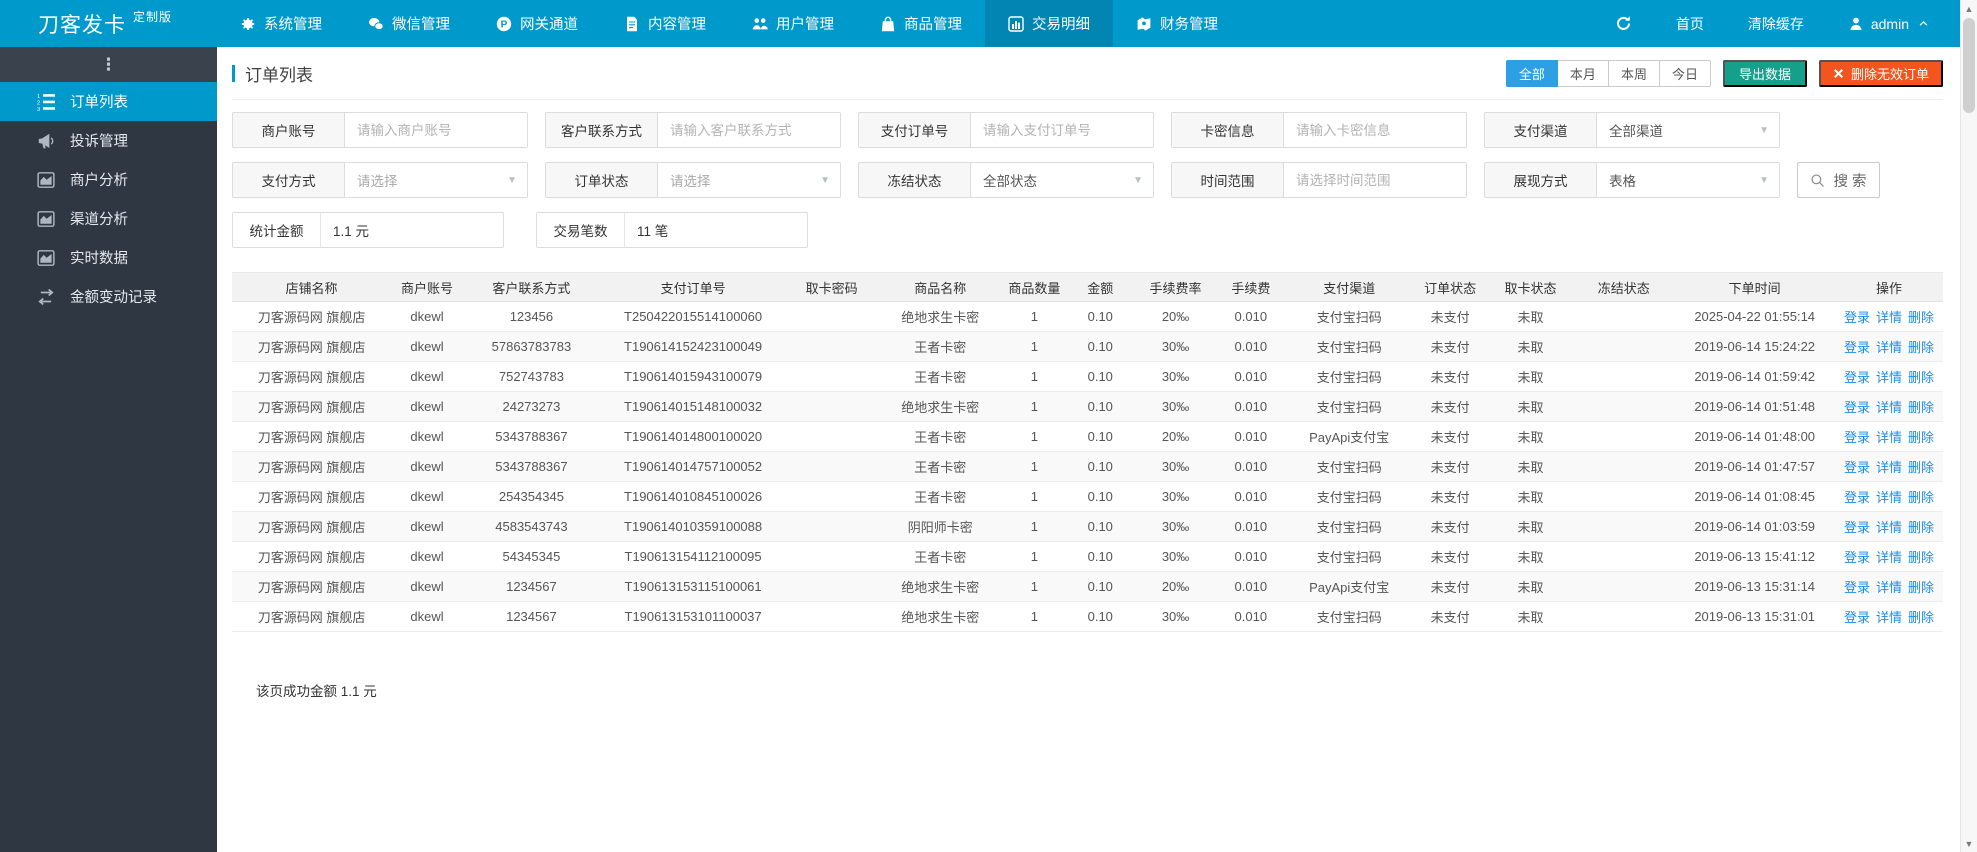  Describe the element at coordinates (1100, 346) in the screenshot. I see `cell-金额: 0.10` at that location.